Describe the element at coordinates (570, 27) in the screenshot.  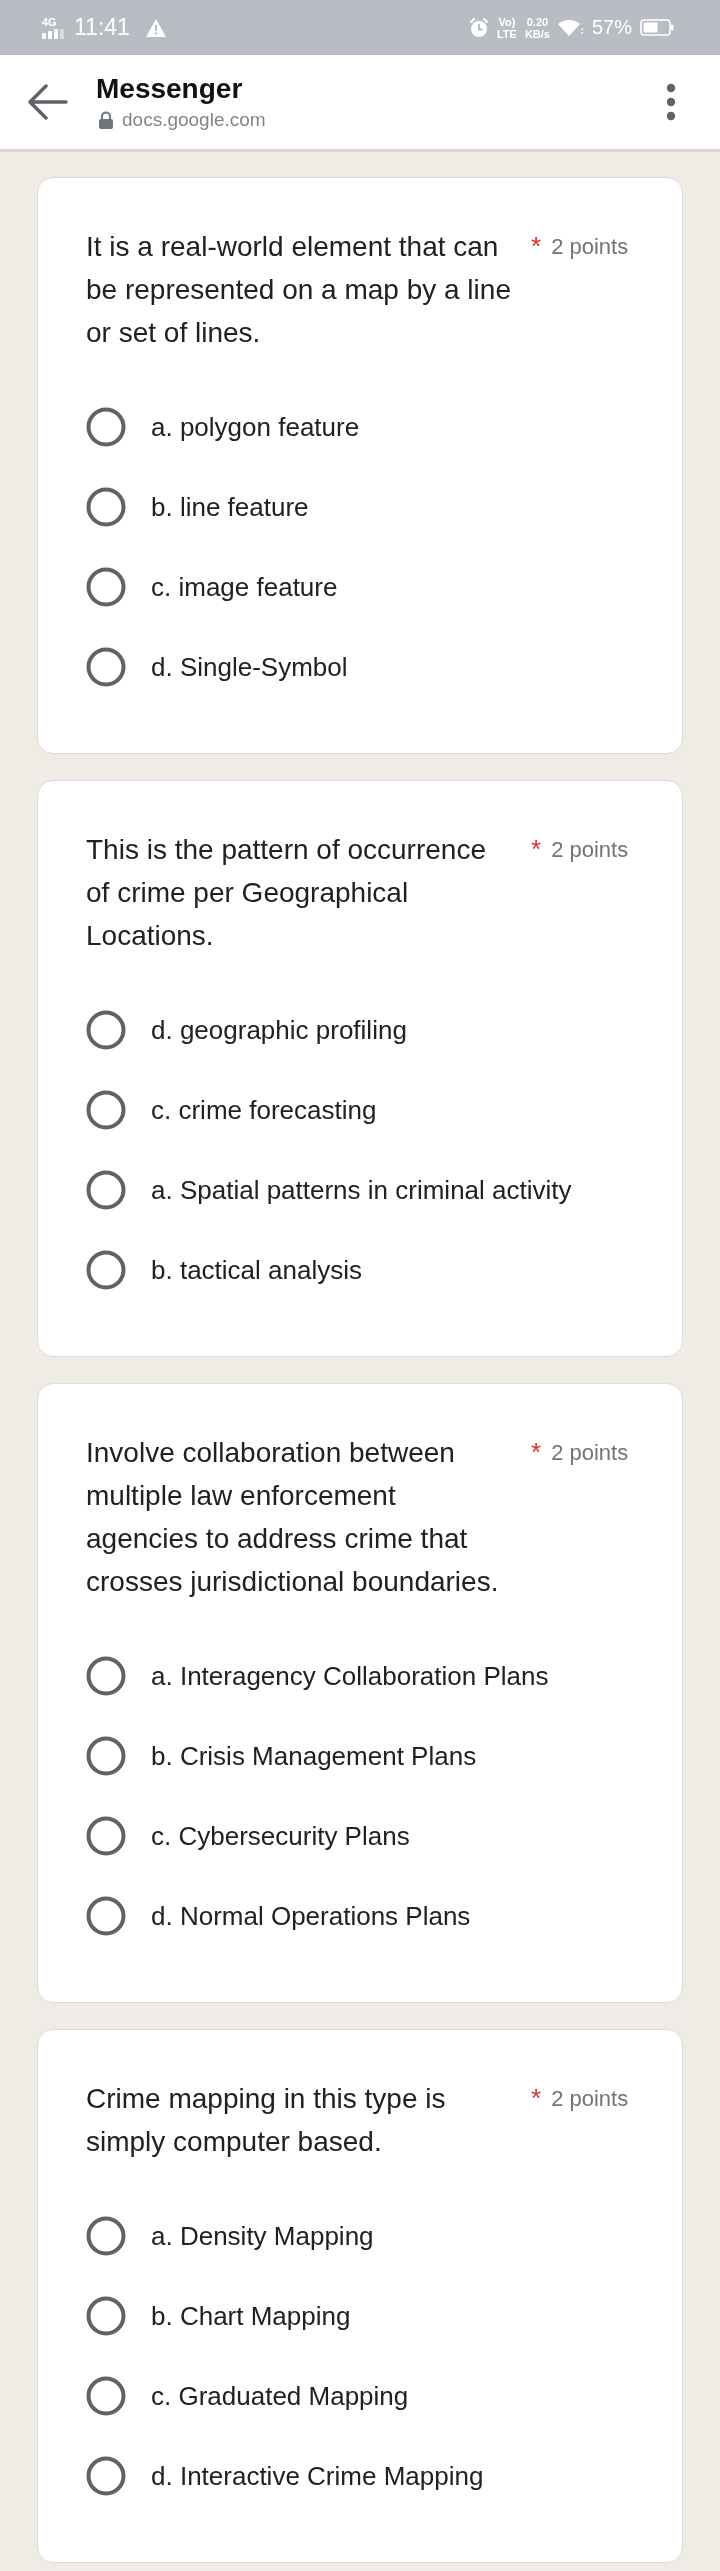
I see `wifi-icon` at that location.